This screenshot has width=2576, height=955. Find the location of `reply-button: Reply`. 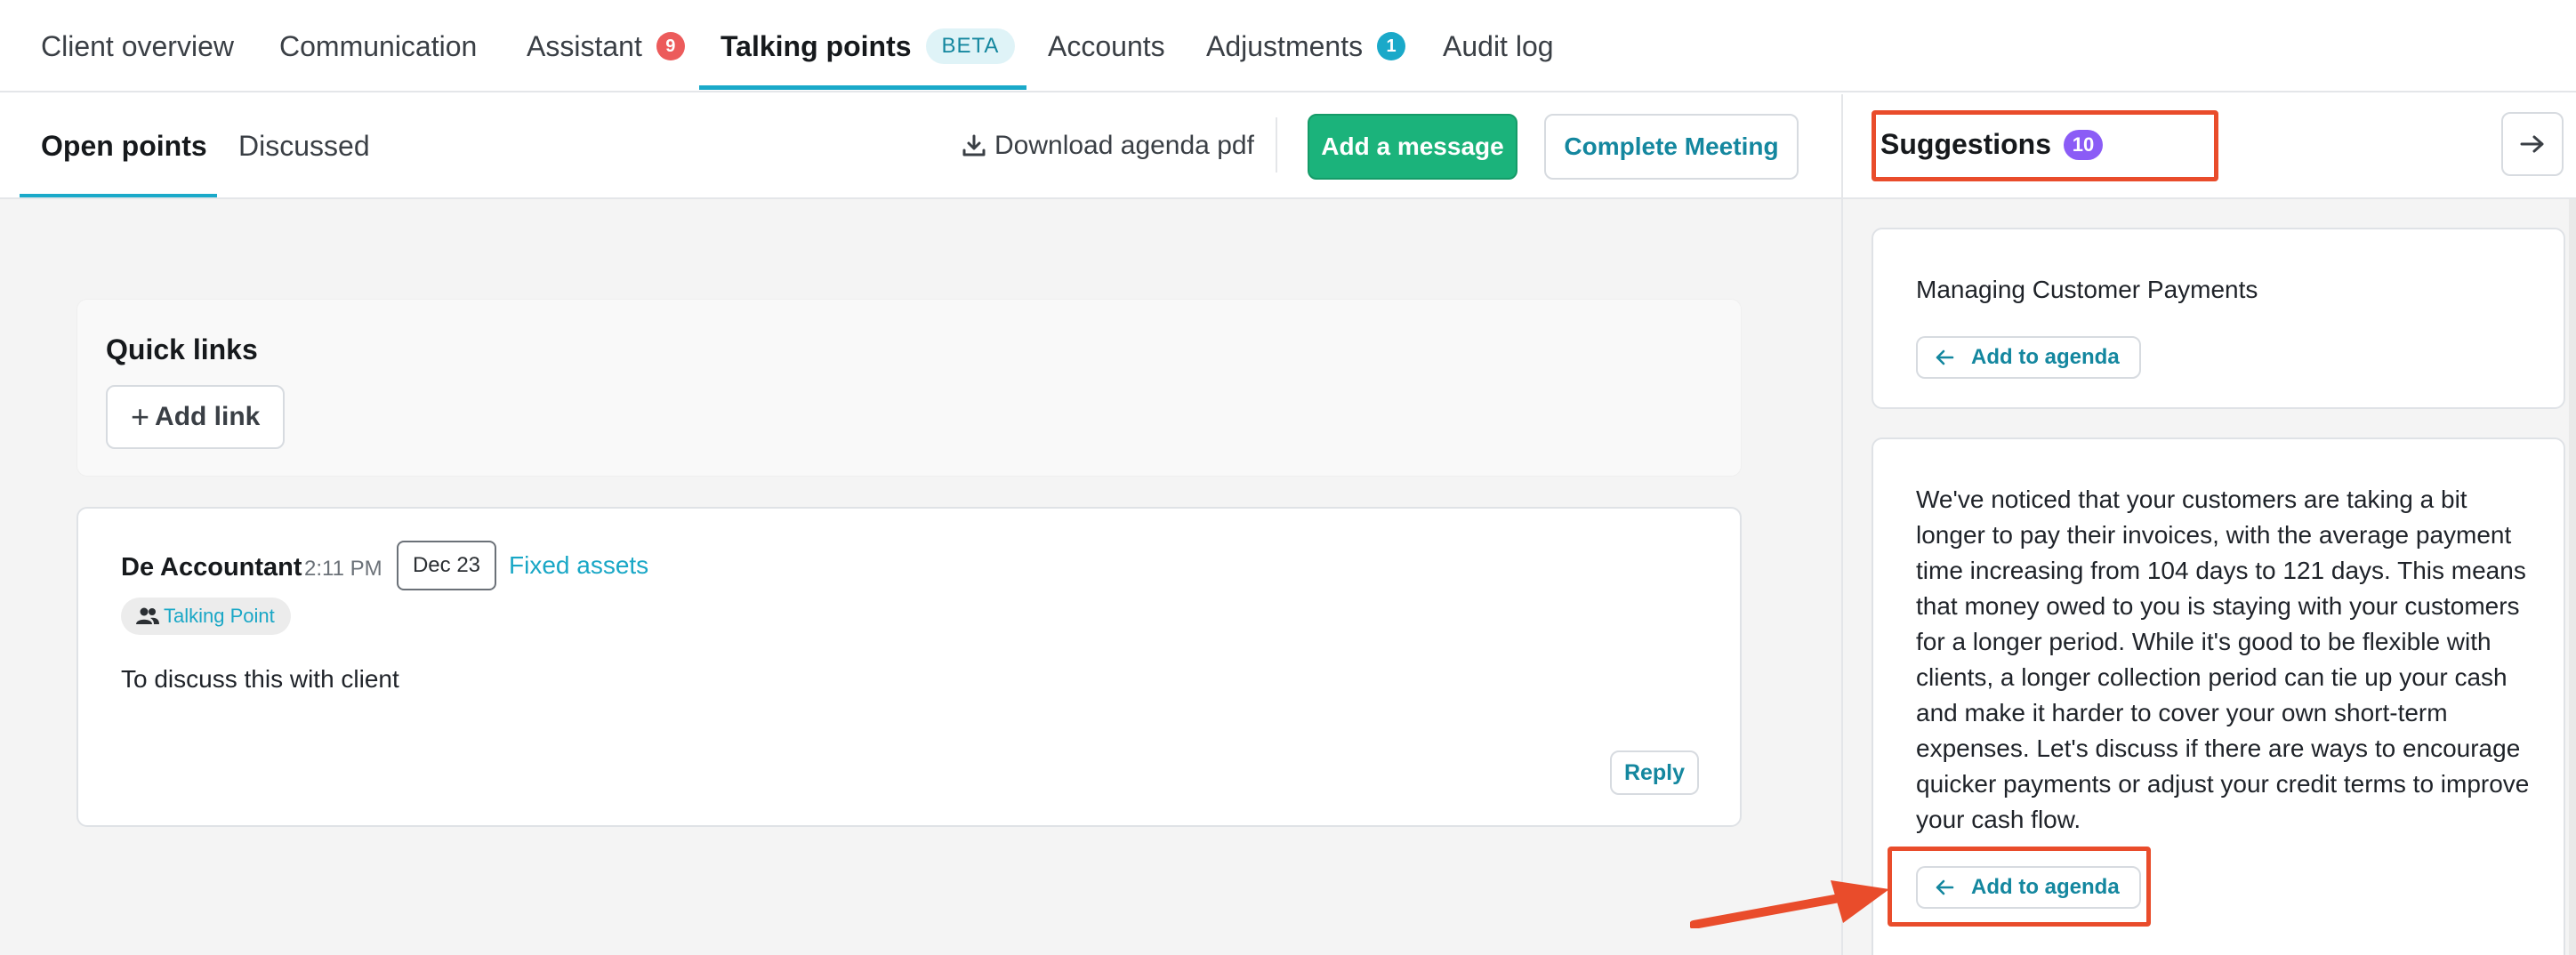

reply-button: Reply is located at coordinates (1654, 772).